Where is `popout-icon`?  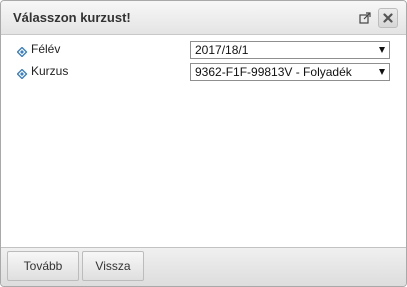 popout-icon is located at coordinates (365, 18).